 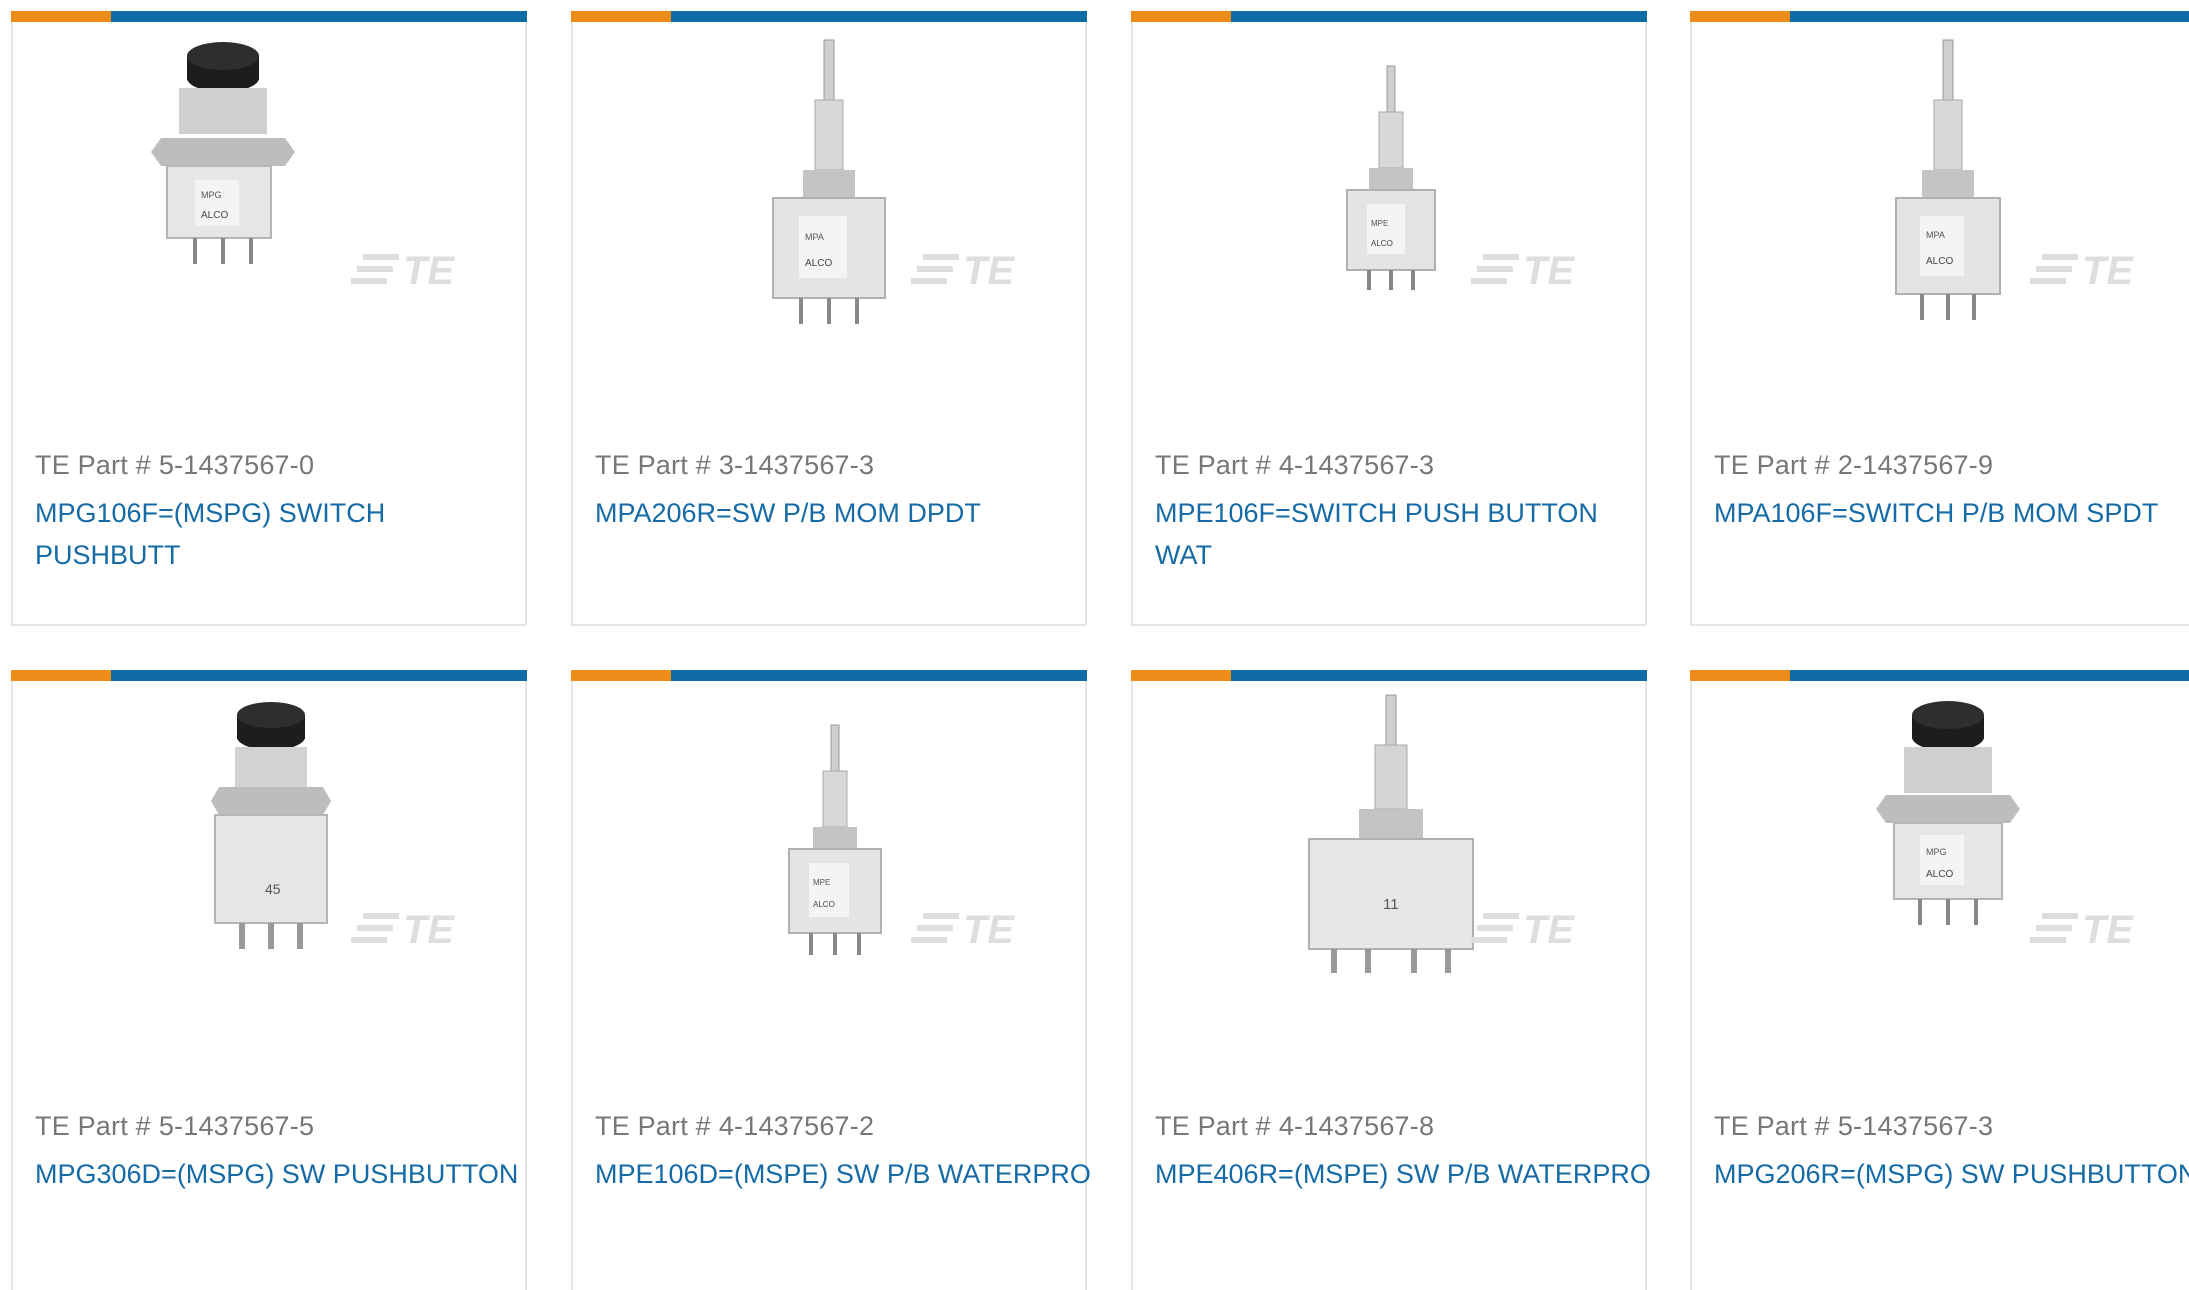 I want to click on plunger-switch-wide-image: 11 TE, so click(x=1389, y=866).